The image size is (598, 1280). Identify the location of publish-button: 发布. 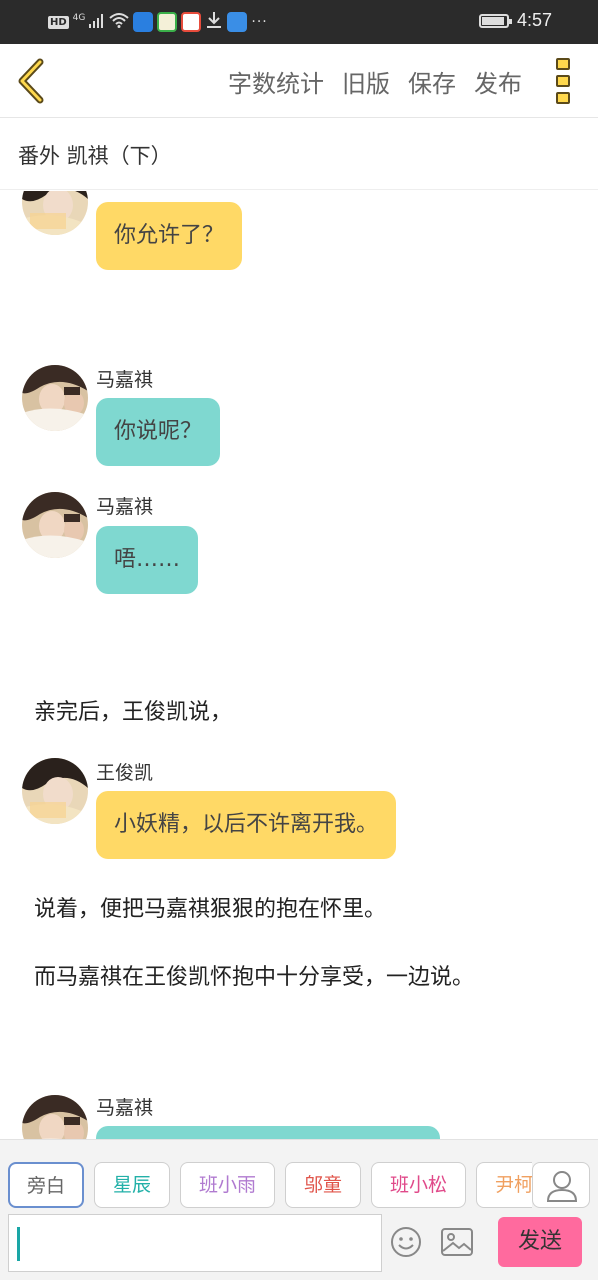
(498, 81).